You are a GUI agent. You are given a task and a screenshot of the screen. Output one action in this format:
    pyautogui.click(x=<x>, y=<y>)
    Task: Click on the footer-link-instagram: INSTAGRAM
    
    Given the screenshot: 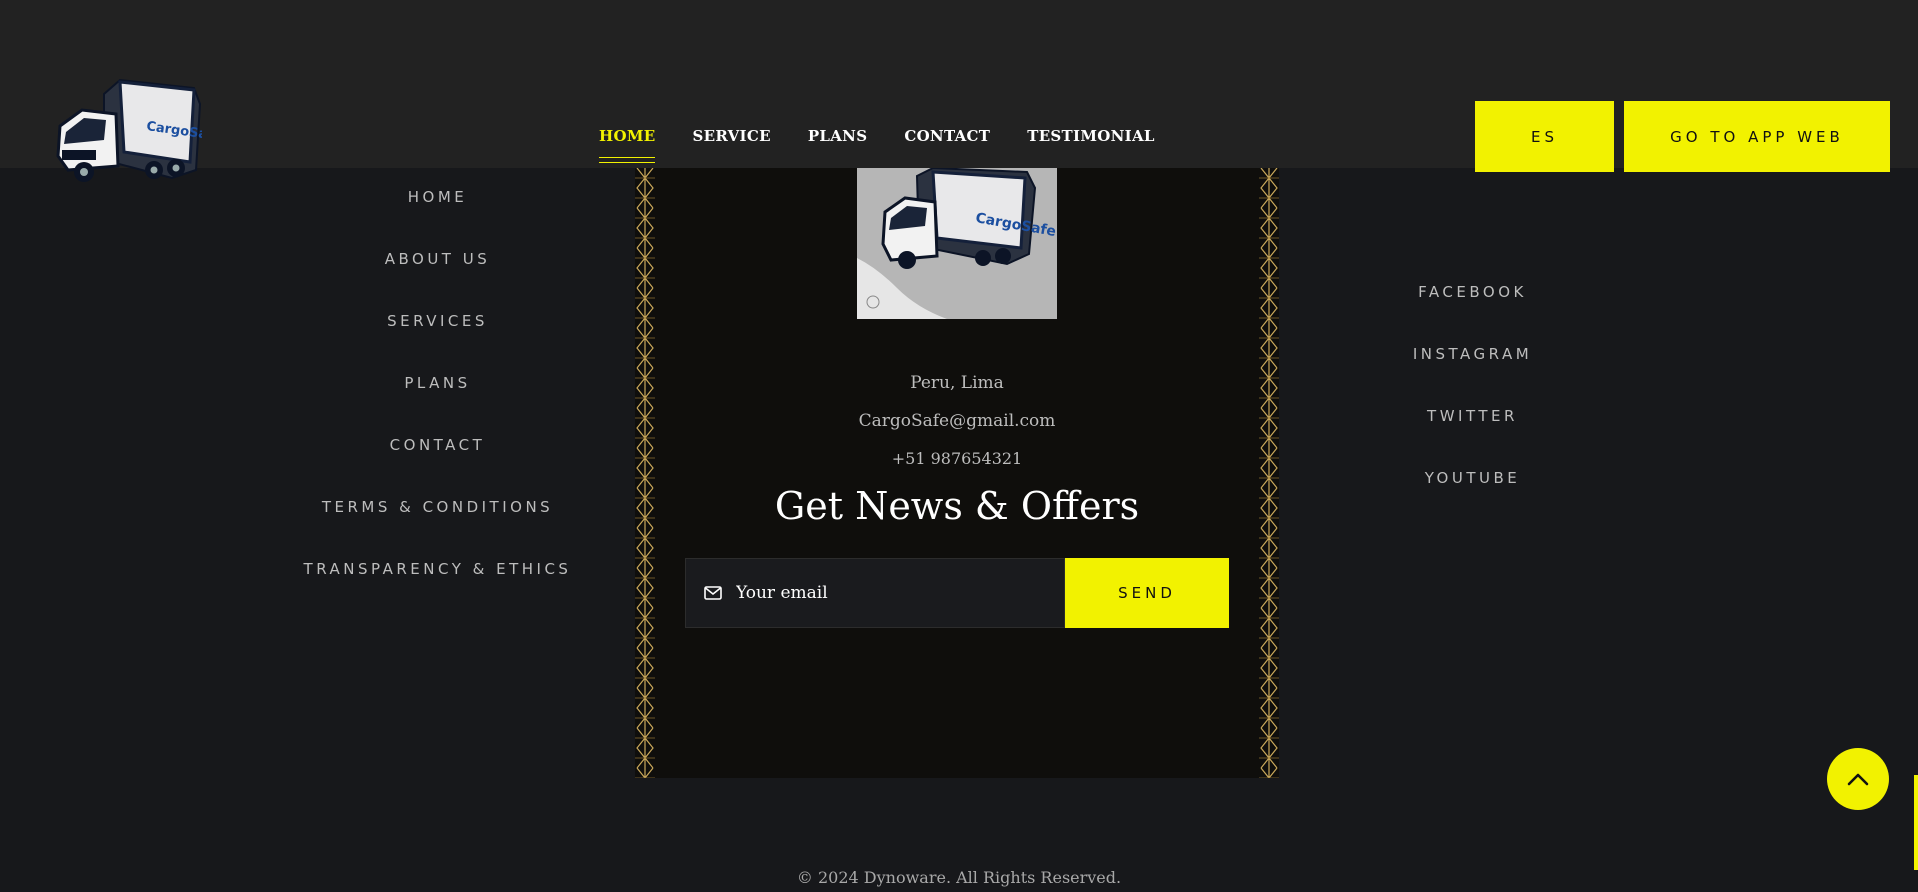 What is the action you would take?
    pyautogui.click(x=1472, y=376)
    